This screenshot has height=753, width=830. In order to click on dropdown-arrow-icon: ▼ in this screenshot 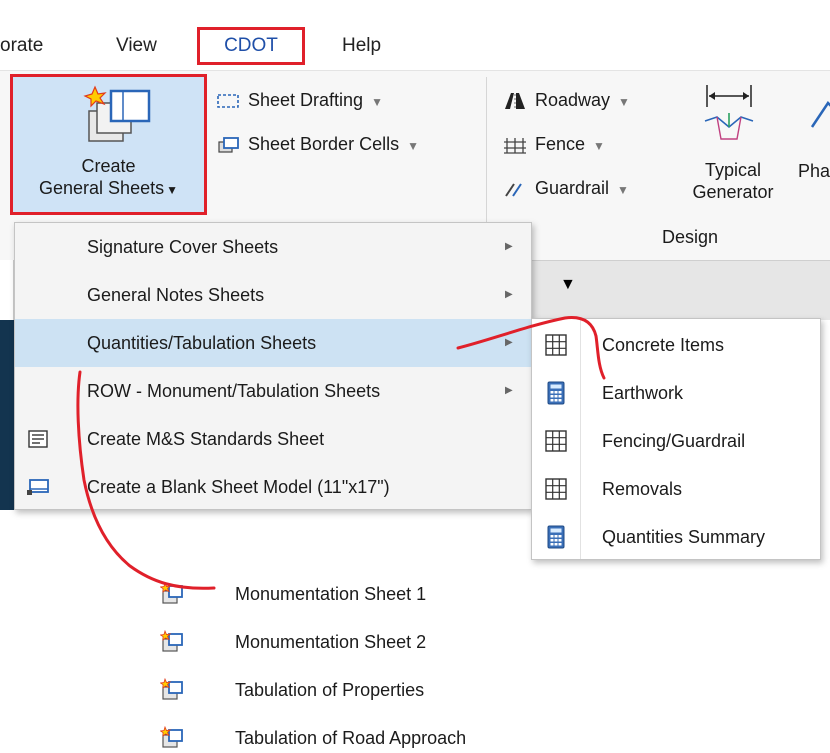, I will do `click(568, 285)`.